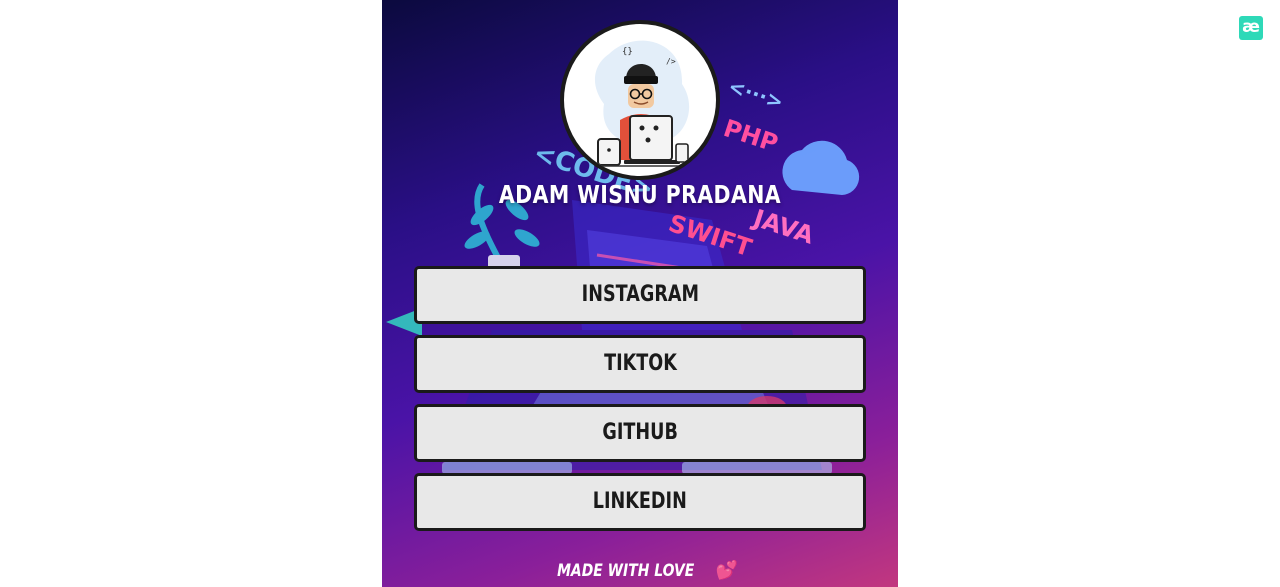  I want to click on linkedin-link-button: LINKEDIN, so click(640, 502).